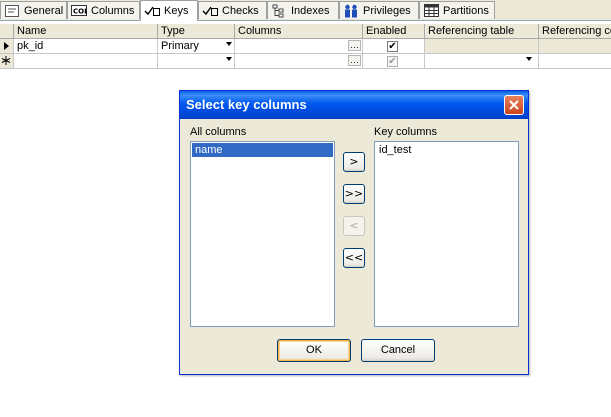 This screenshot has height=417, width=611. I want to click on new-row-asterisk-icon, so click(6, 60).